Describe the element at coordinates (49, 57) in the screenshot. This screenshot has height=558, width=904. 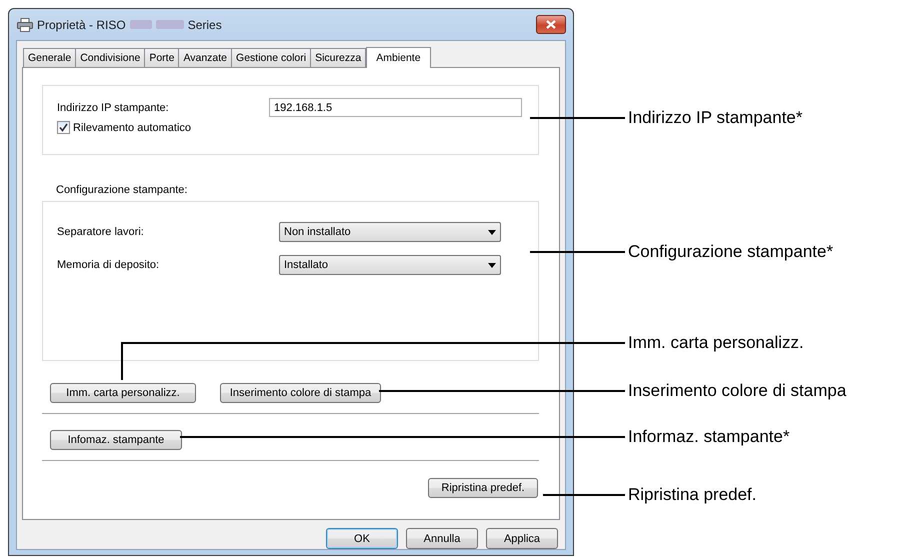
I see `tab: Generale` at that location.